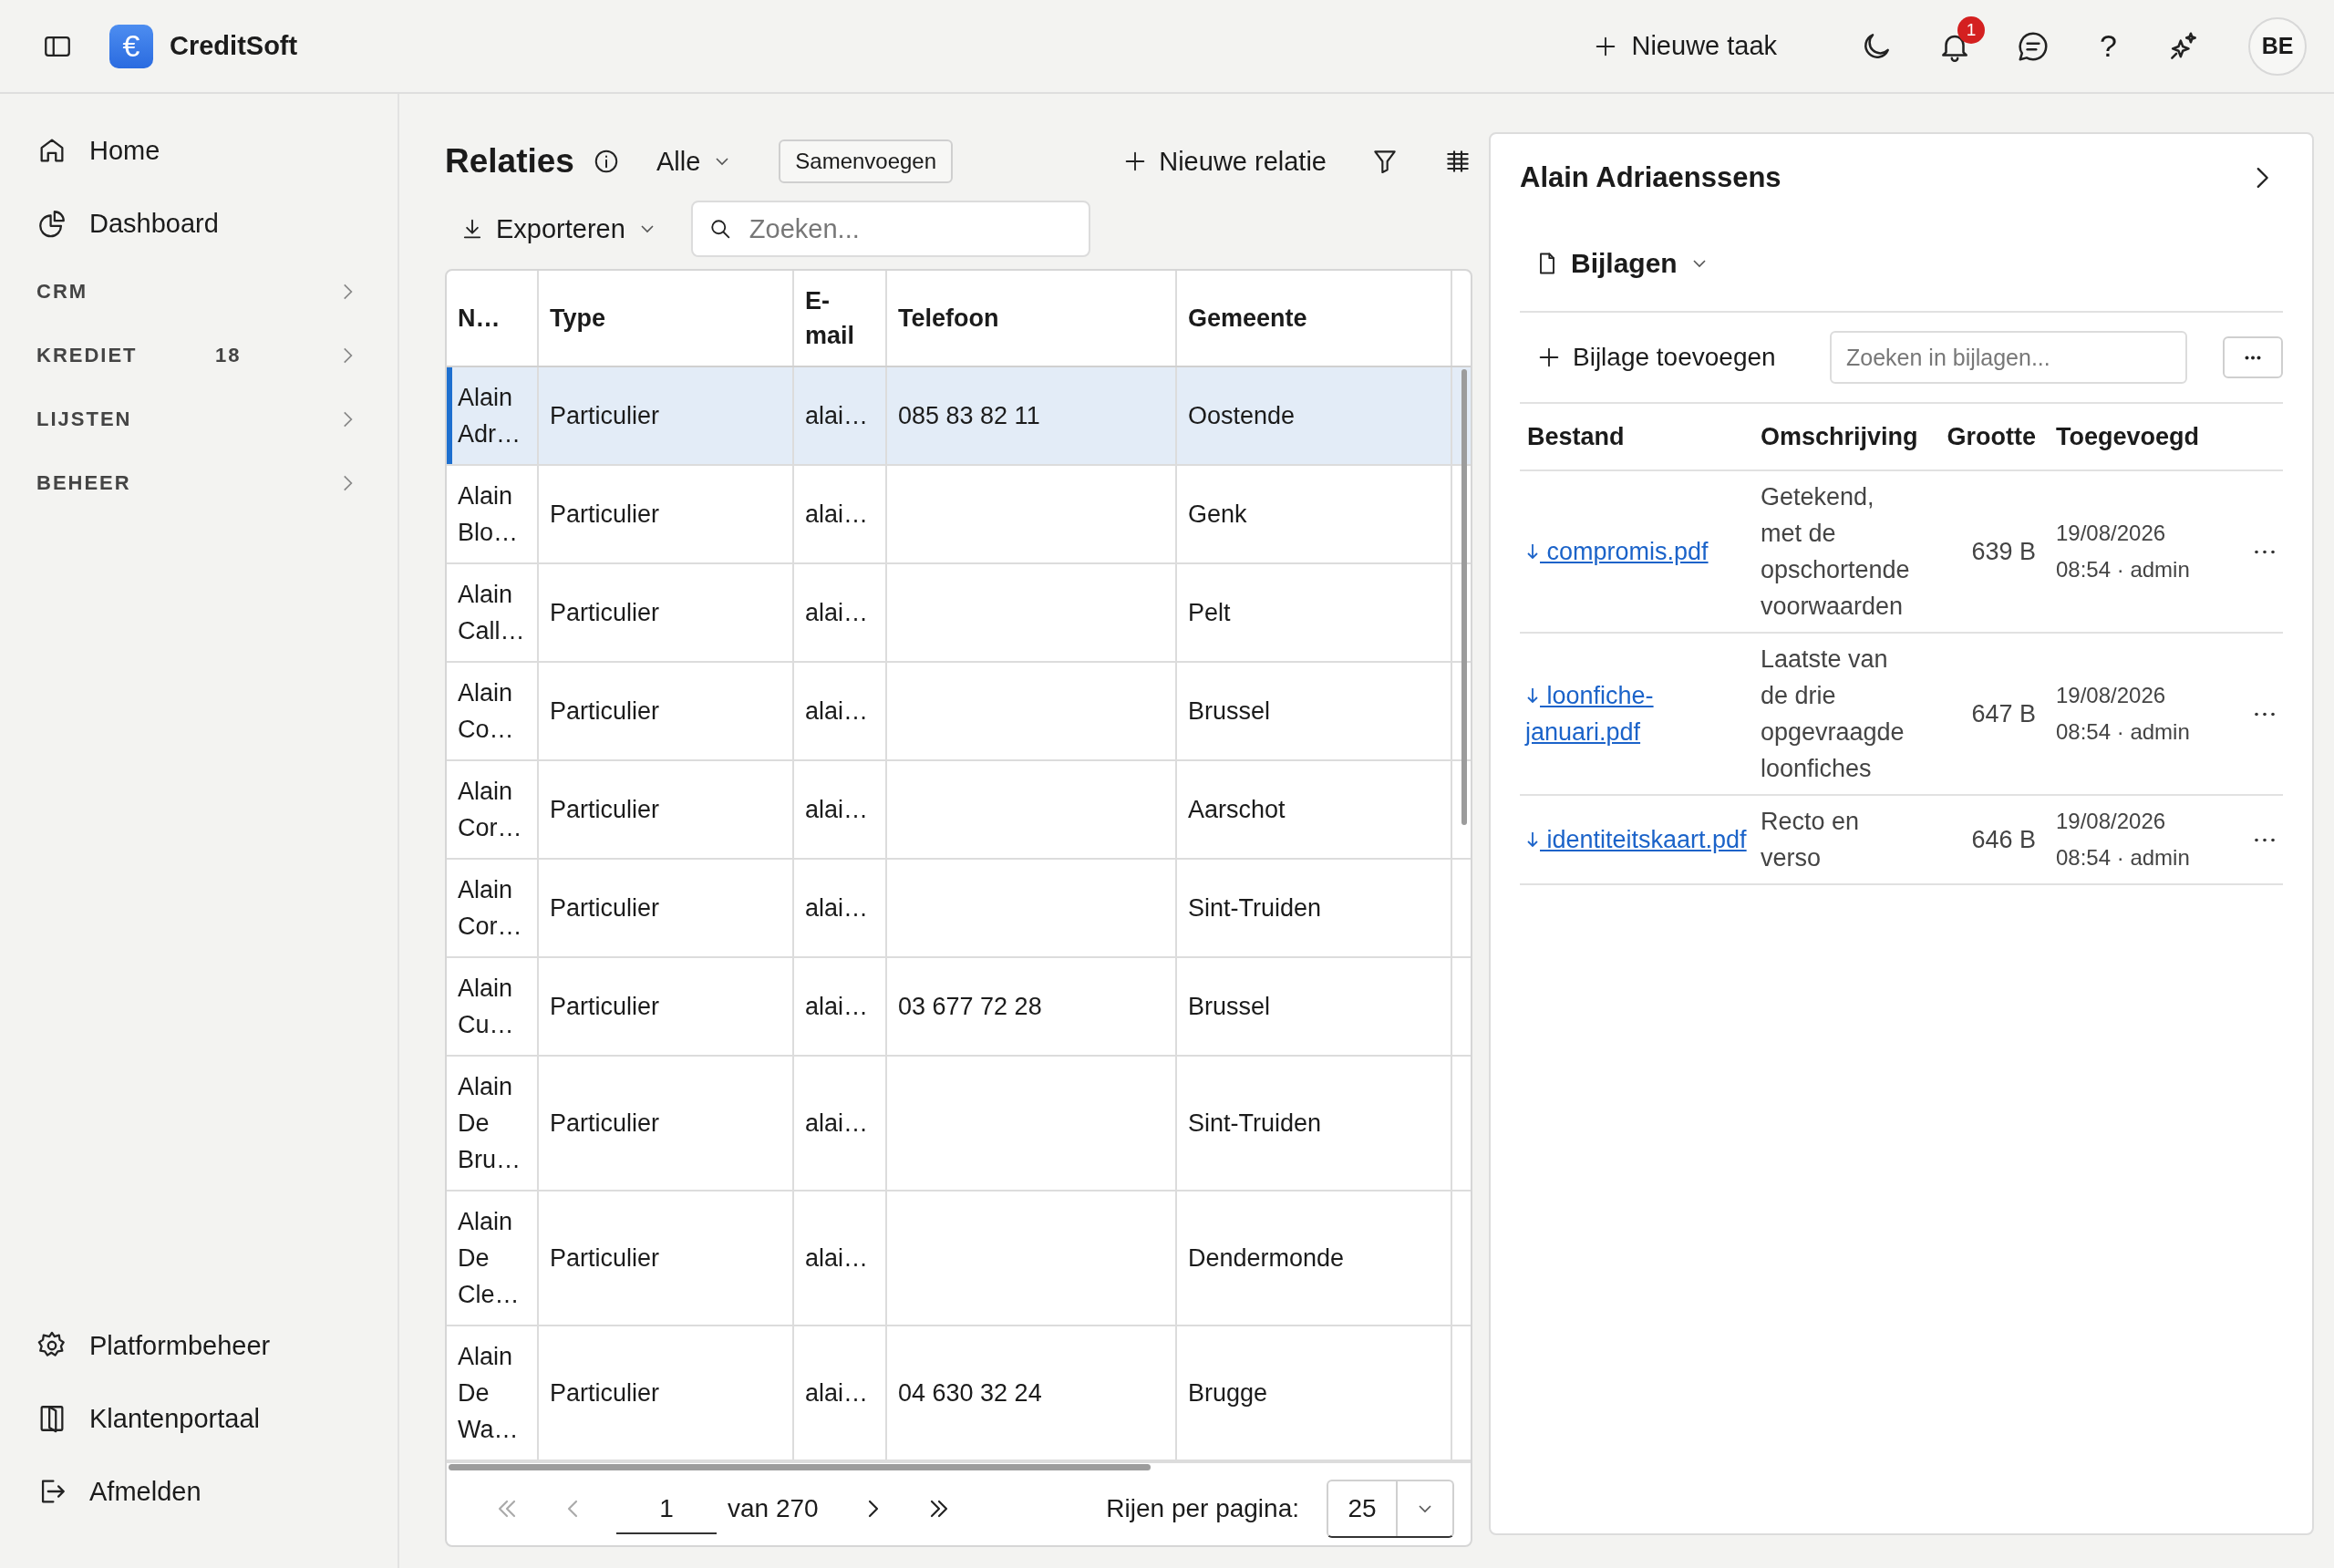 Image resolution: width=2334 pixels, height=1568 pixels. Describe the element at coordinates (1651, 177) in the screenshot. I see `detail-title: Alain Adriaenssens` at that location.